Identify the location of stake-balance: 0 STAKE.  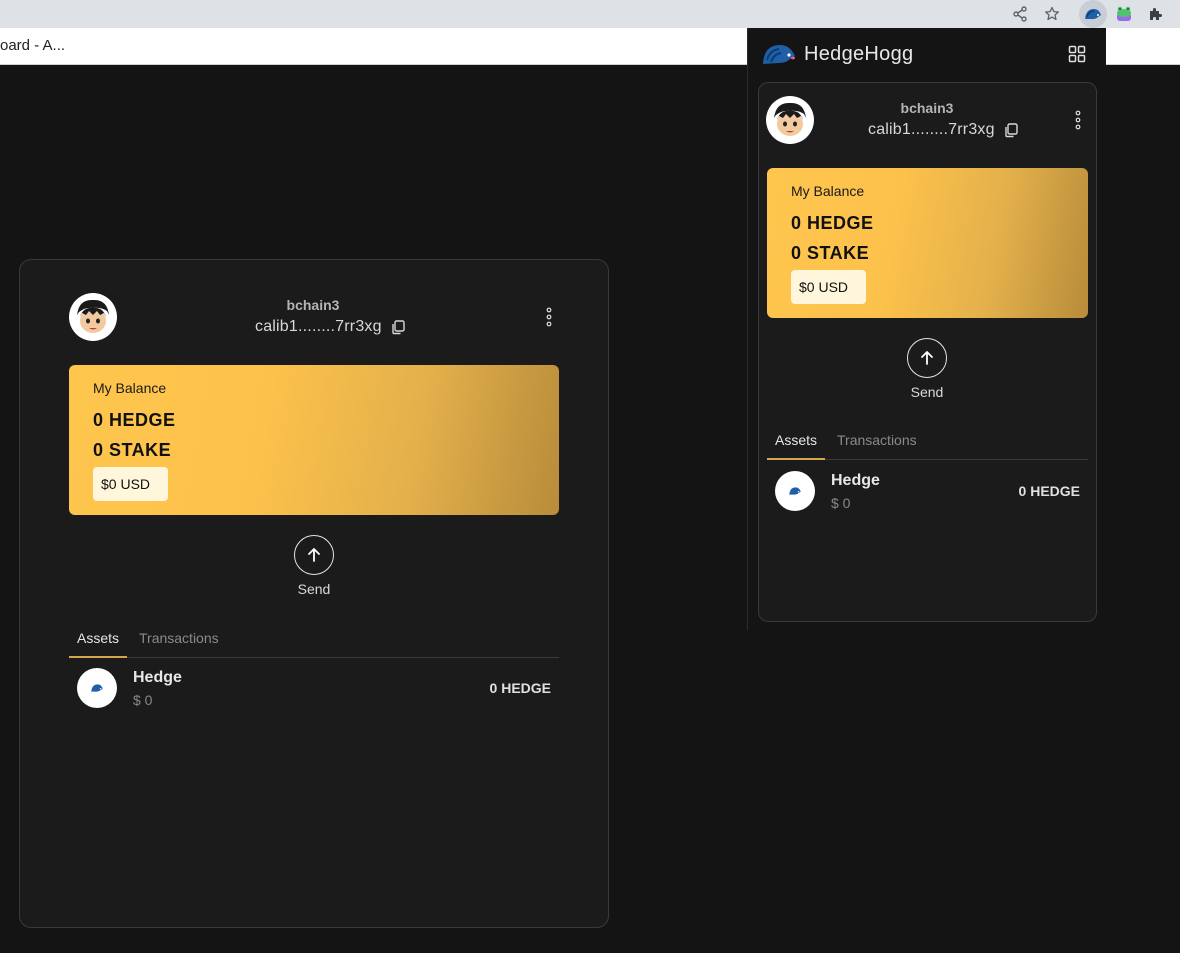
(132, 450).